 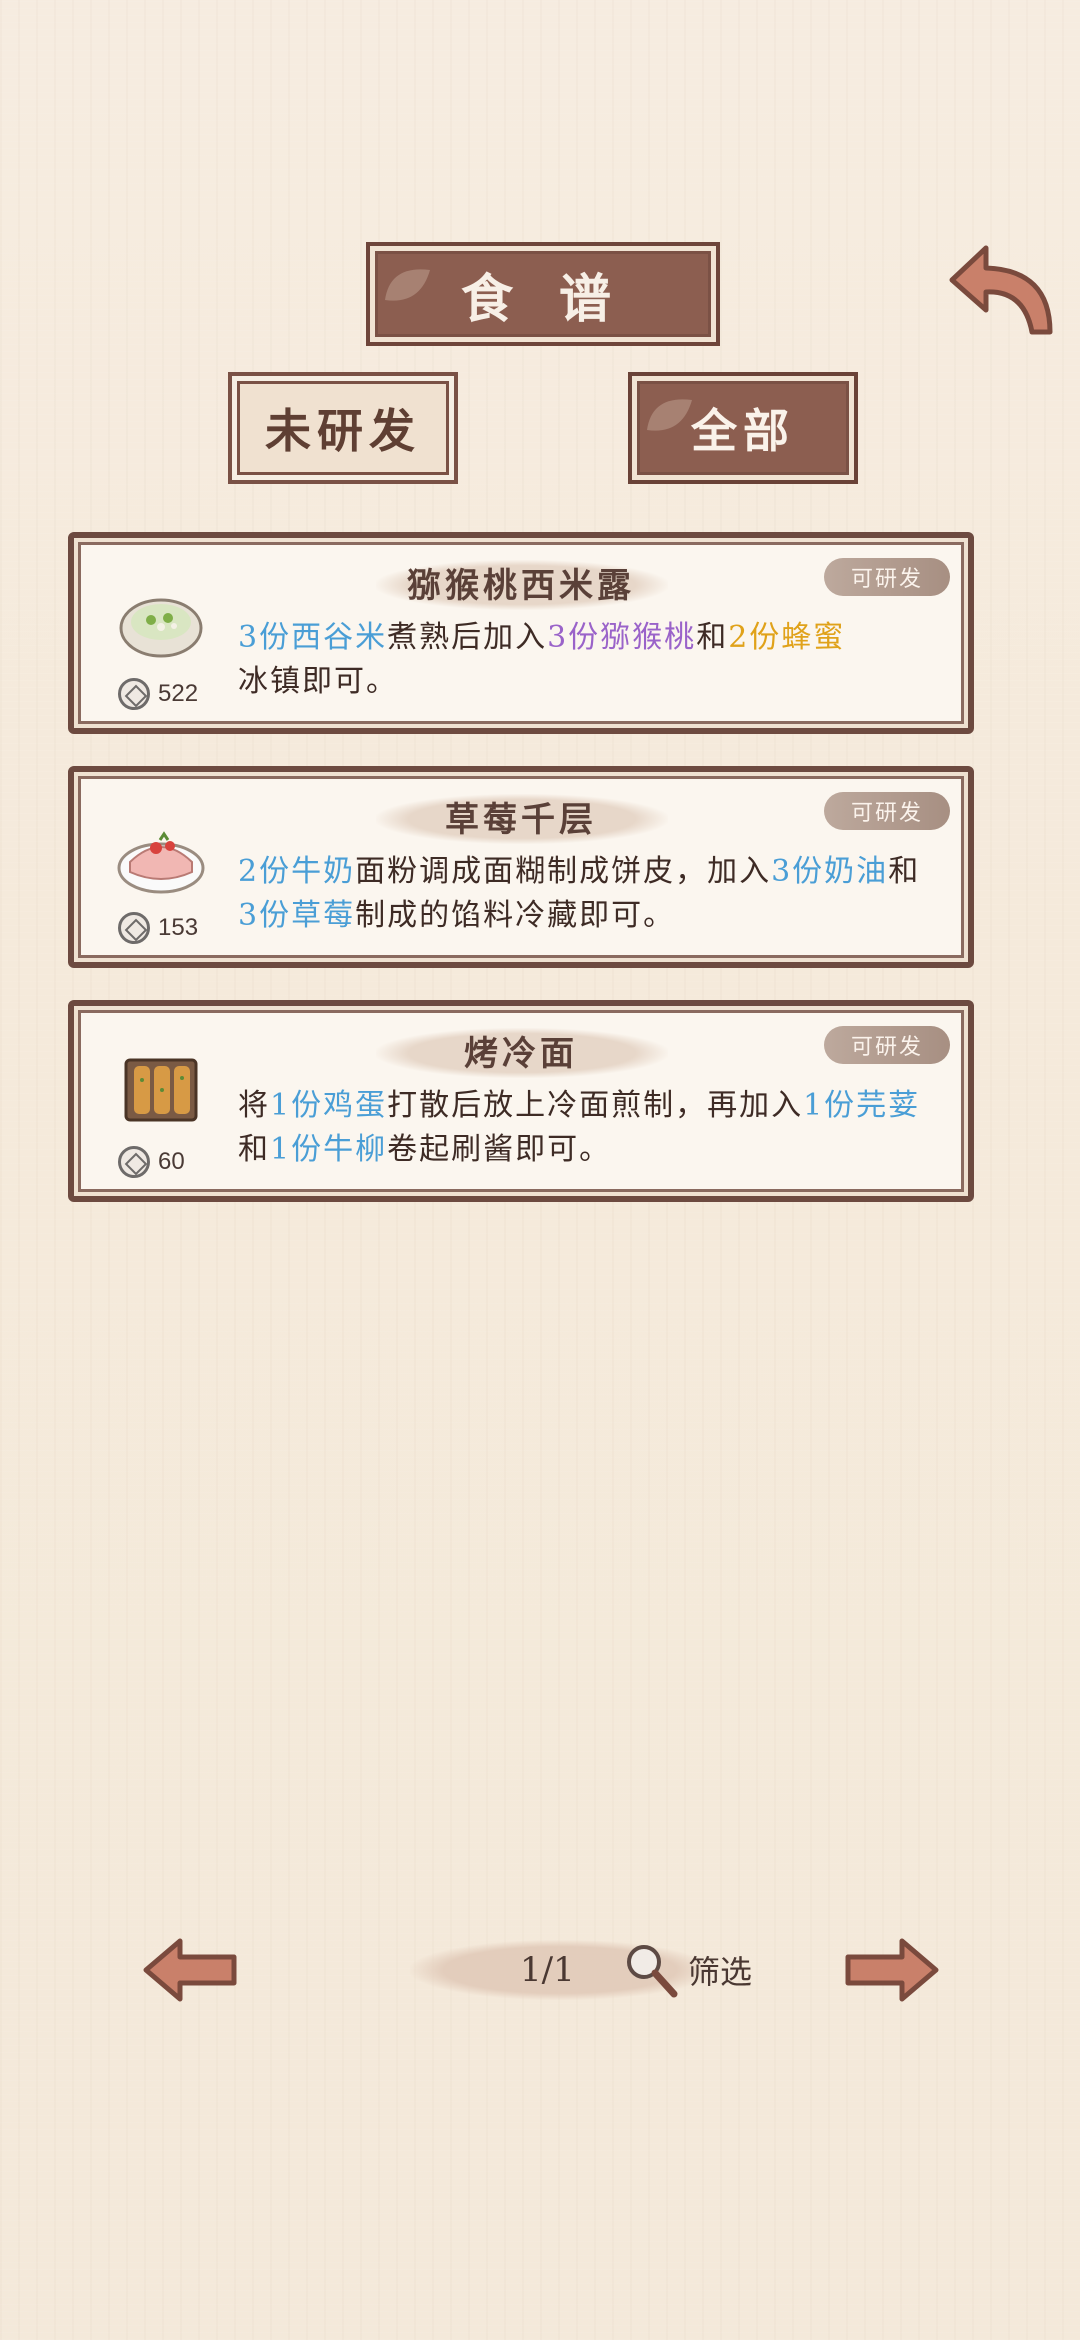 I want to click on cost: 522, so click(x=158, y=694).